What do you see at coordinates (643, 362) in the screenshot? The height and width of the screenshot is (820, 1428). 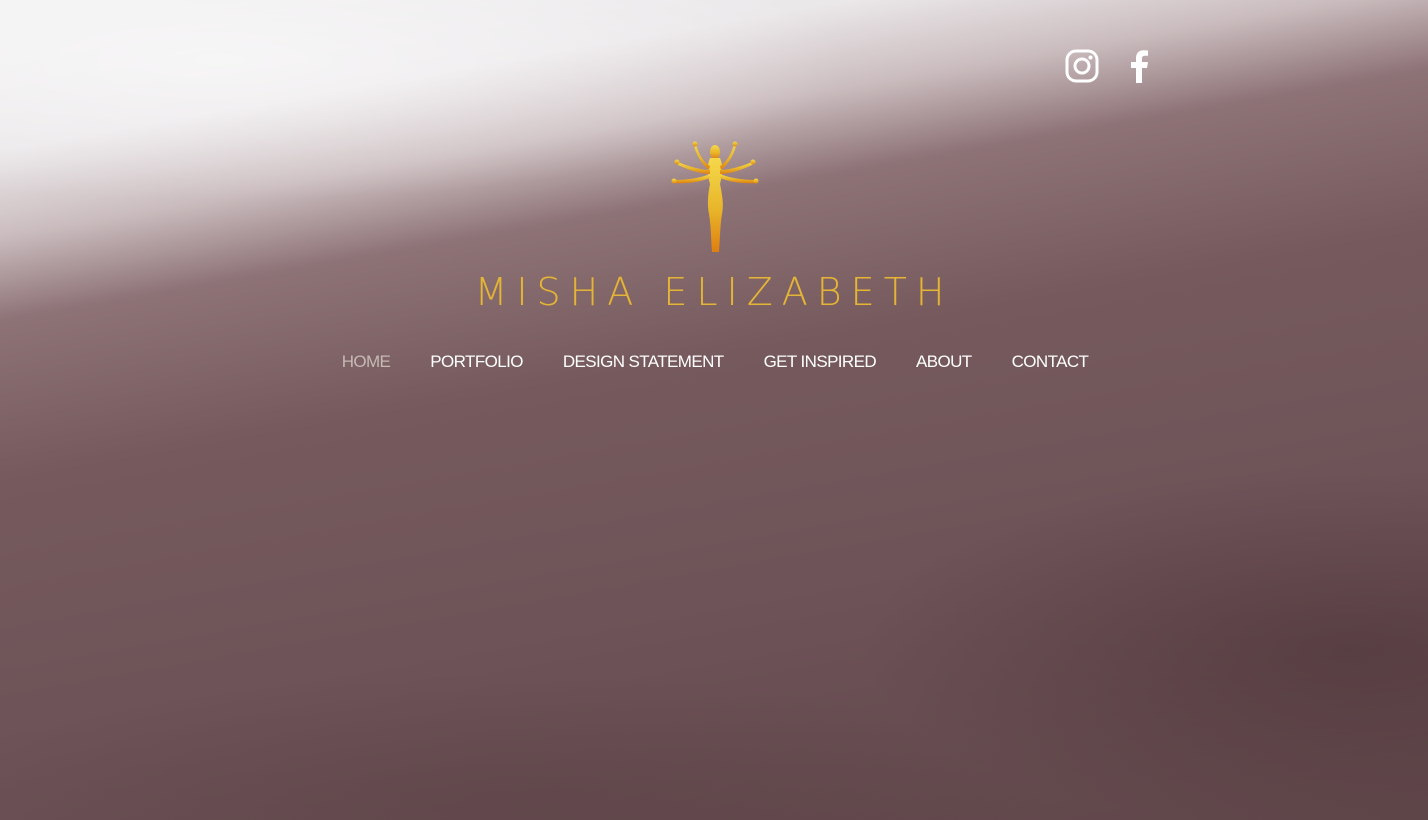 I see `nav-item-design-statement: DESIGN STATEMENT` at bounding box center [643, 362].